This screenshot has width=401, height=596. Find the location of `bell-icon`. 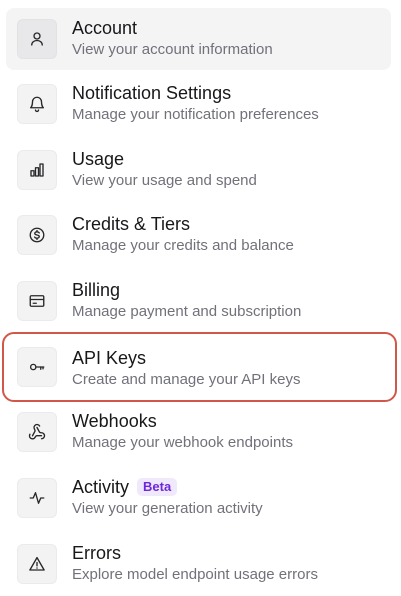

bell-icon is located at coordinates (37, 104).